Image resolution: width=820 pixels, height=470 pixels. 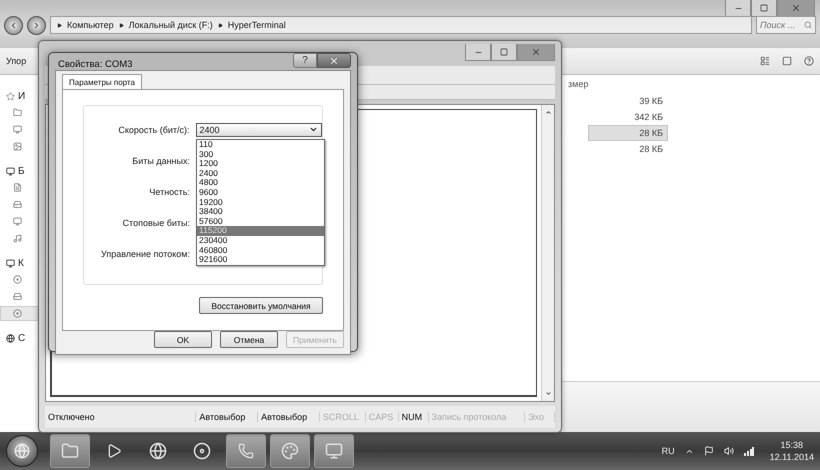 What do you see at coordinates (17, 187) in the screenshot?
I see `document-icon` at bounding box center [17, 187].